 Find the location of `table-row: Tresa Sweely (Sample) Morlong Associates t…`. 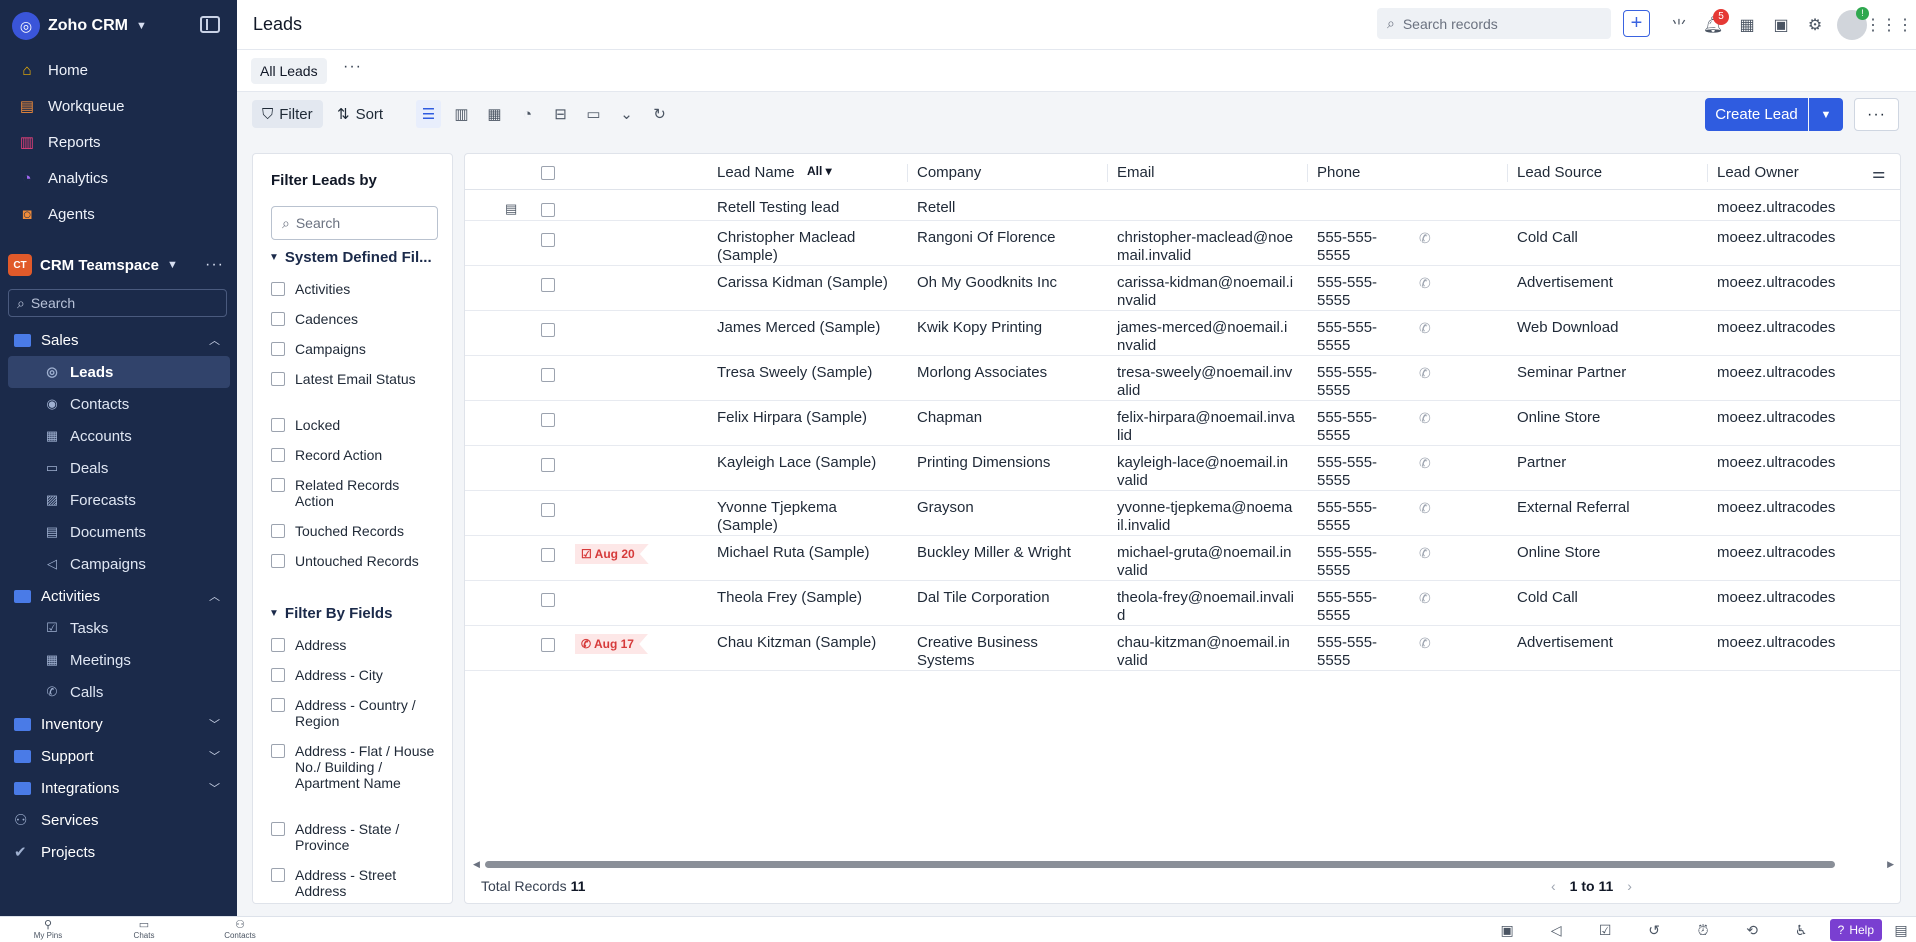

table-row: Tresa Sweely (Sample) Morlong Associates t… is located at coordinates (1182, 378).